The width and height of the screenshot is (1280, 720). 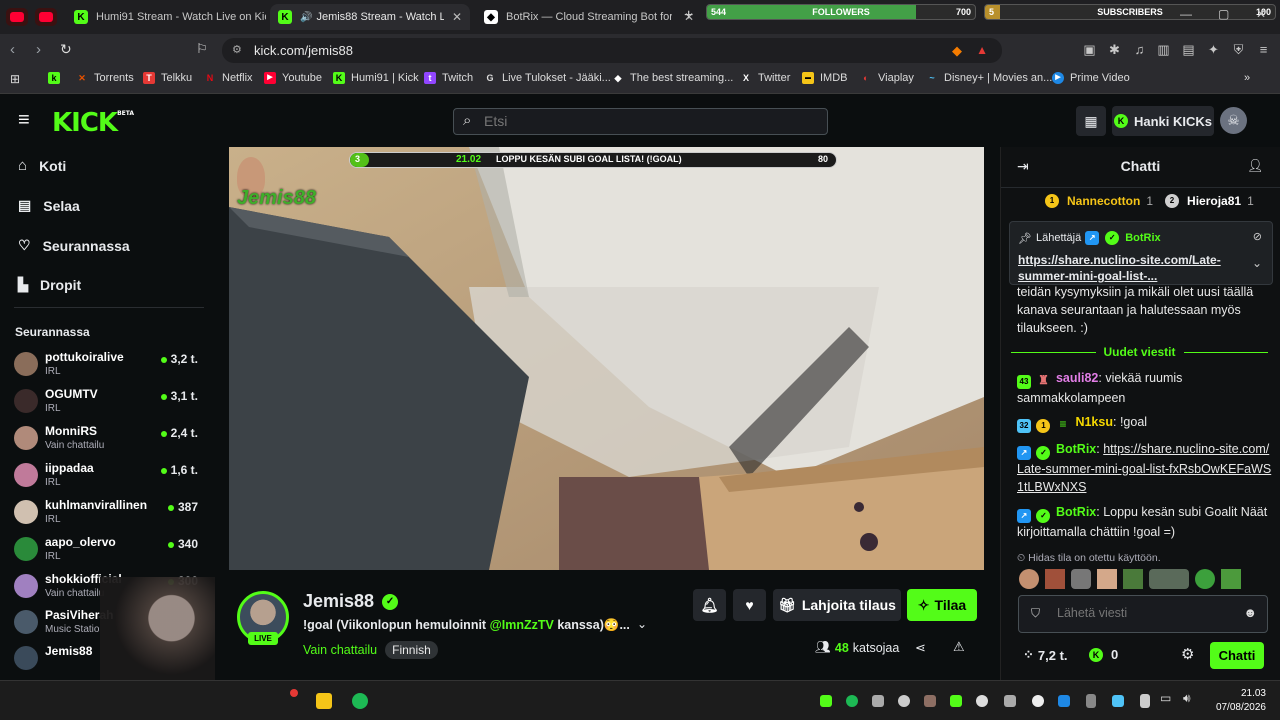 I want to click on wallet-icon: ▤, so click(x=1188, y=49).